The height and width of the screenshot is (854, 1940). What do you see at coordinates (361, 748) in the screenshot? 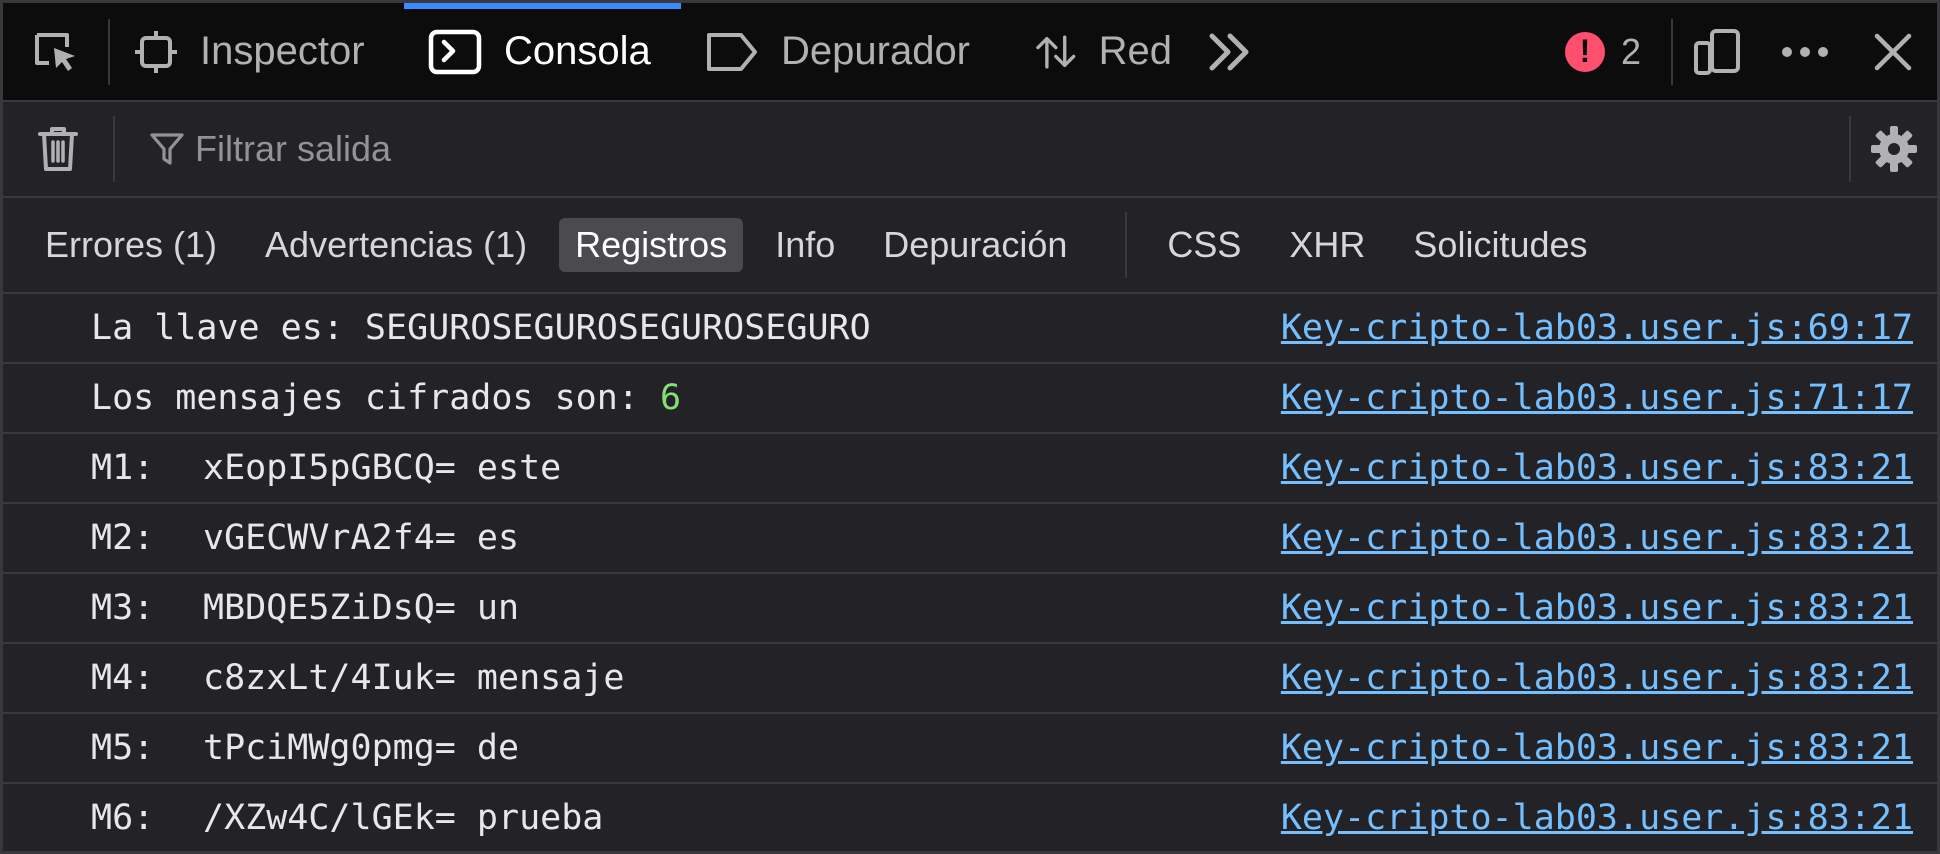
I see `message-text: tPciMWg0pmg= de` at bounding box center [361, 748].